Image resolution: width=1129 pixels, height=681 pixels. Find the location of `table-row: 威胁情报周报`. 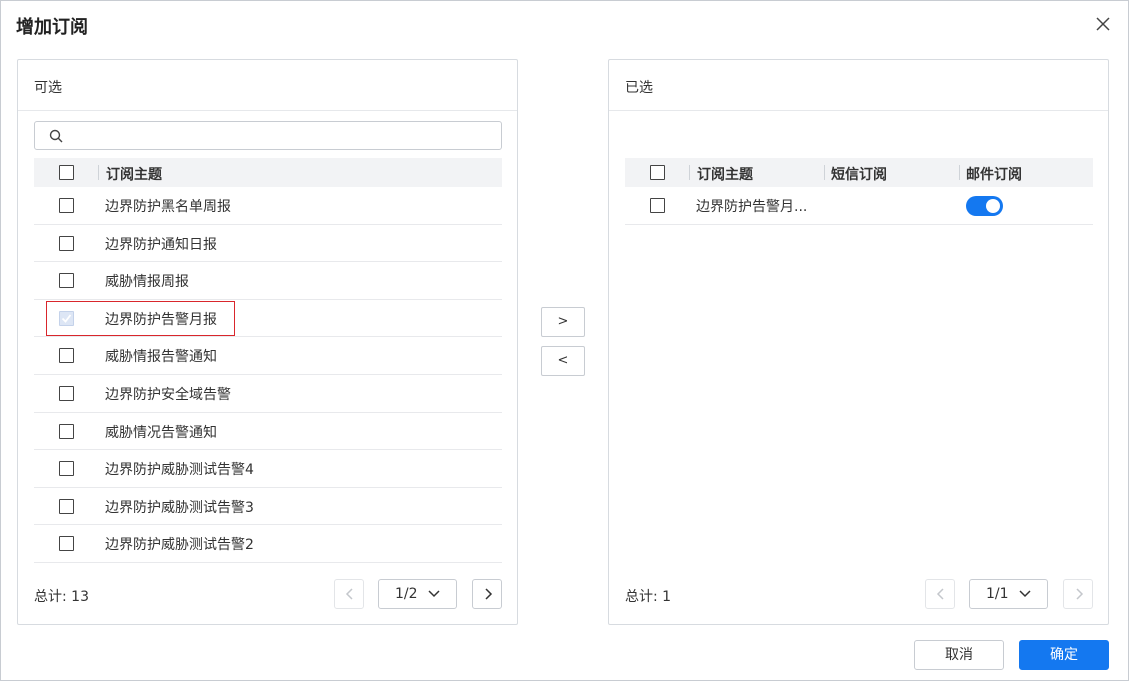

table-row: 威胁情报周报 is located at coordinates (268, 281).